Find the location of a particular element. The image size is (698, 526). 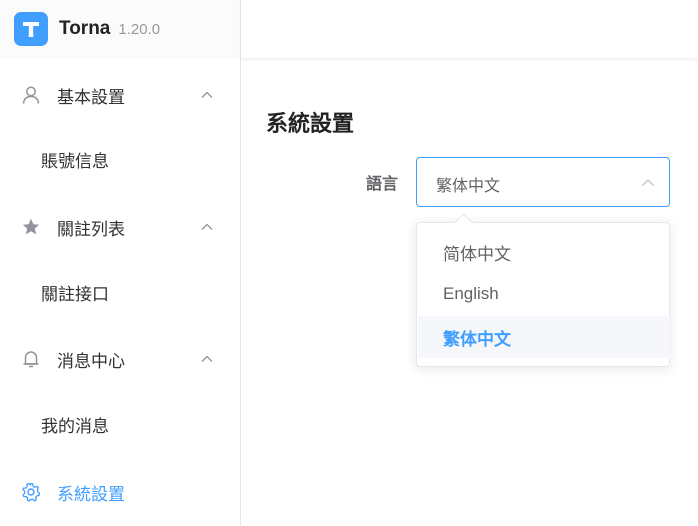

sidebar-item-label: 賬號信息 is located at coordinates (75, 161).